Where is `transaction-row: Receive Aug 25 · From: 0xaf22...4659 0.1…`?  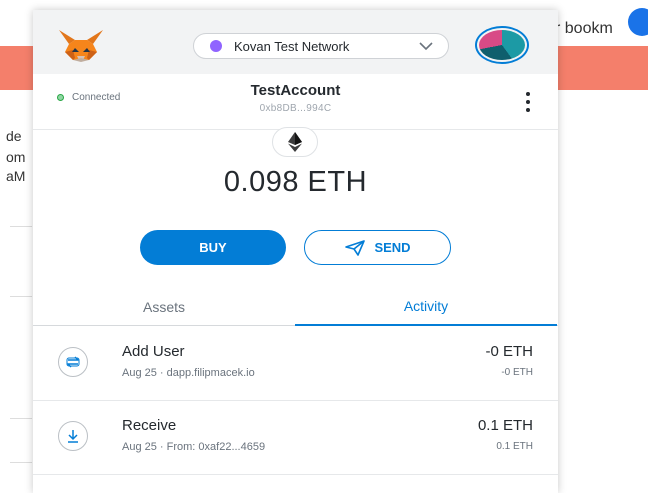 transaction-row: Receive Aug 25 · From: 0xaf22...4659 0.1… is located at coordinates (295, 438).